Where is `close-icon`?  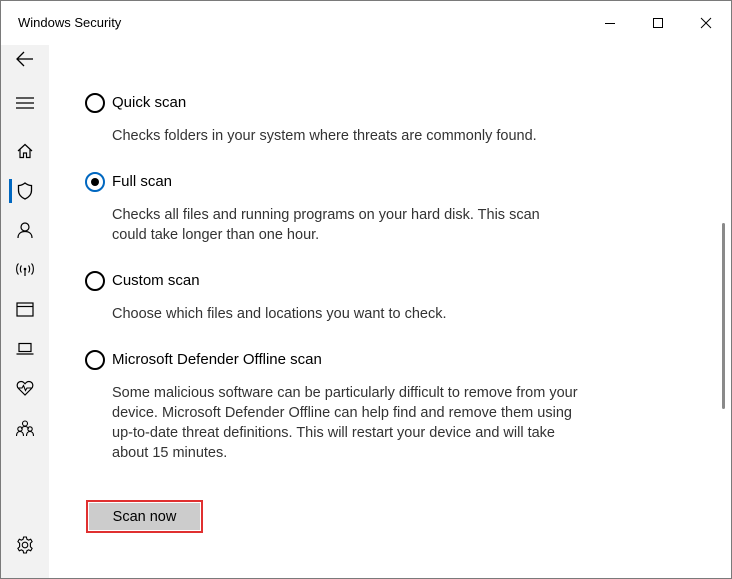 close-icon is located at coordinates (706, 23).